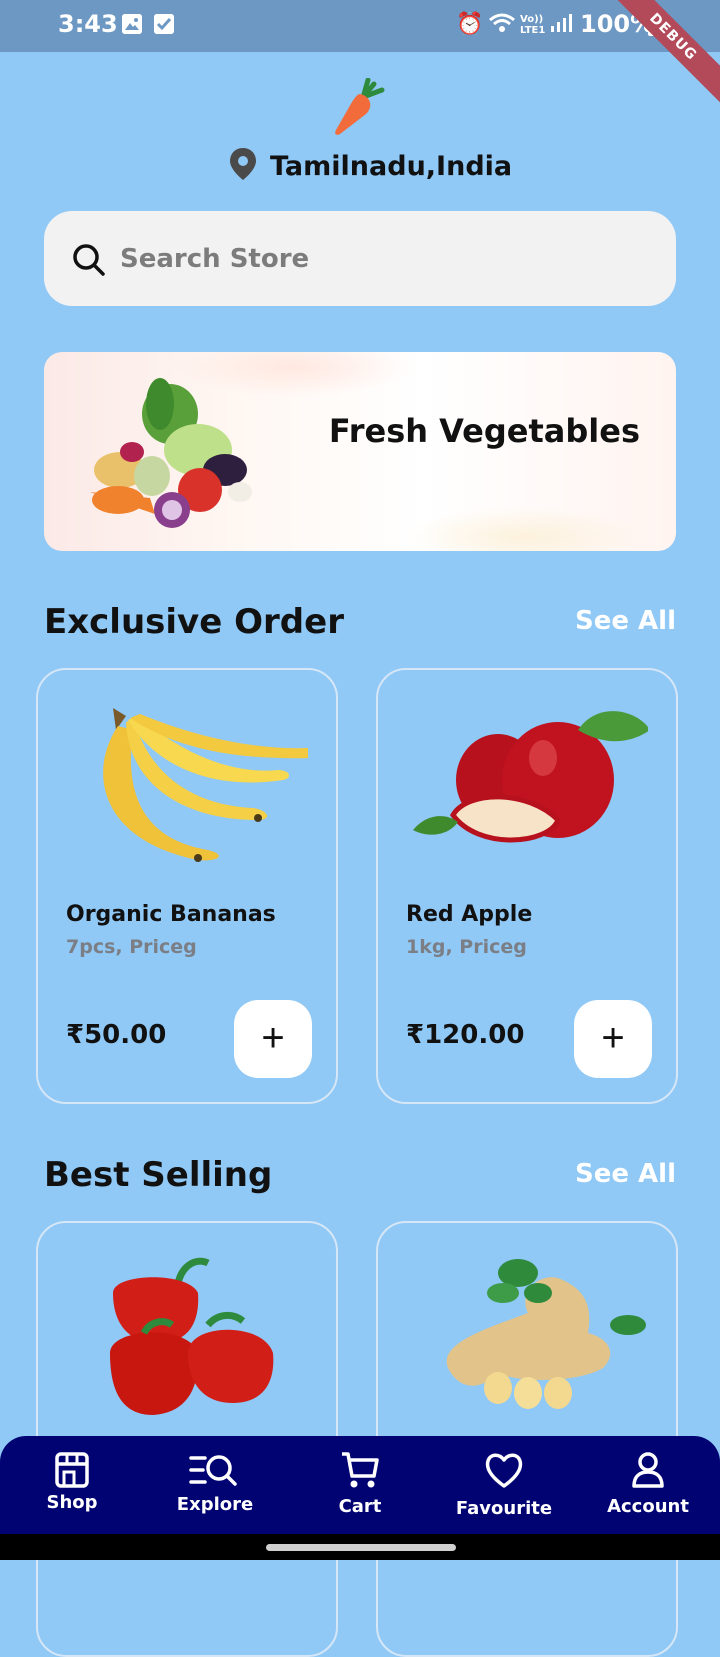 Image resolution: width=720 pixels, height=1657 pixels. Describe the element at coordinates (160, 454) in the screenshot. I see `vegetables-image` at that location.